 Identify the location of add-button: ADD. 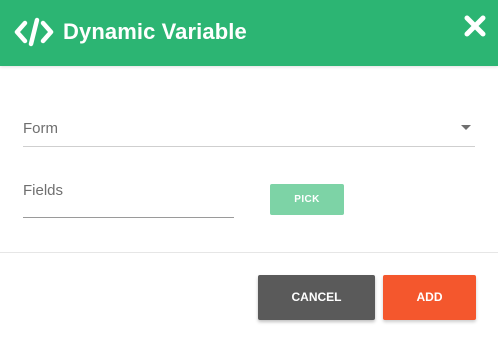
(429, 297).